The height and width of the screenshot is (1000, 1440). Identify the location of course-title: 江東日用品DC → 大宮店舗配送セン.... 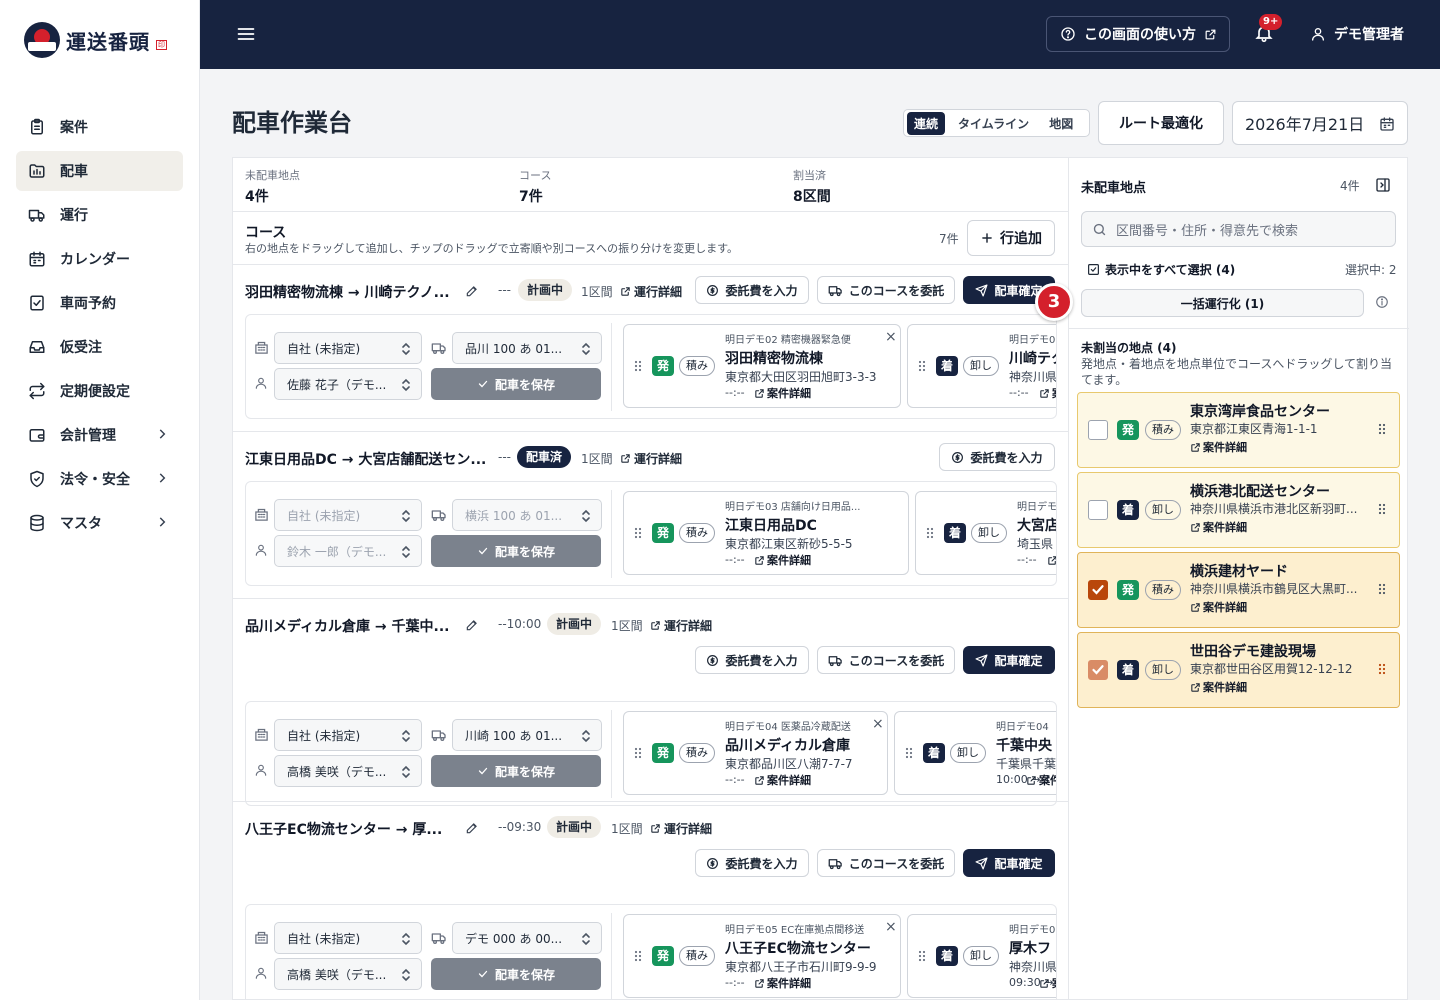
(365, 459).